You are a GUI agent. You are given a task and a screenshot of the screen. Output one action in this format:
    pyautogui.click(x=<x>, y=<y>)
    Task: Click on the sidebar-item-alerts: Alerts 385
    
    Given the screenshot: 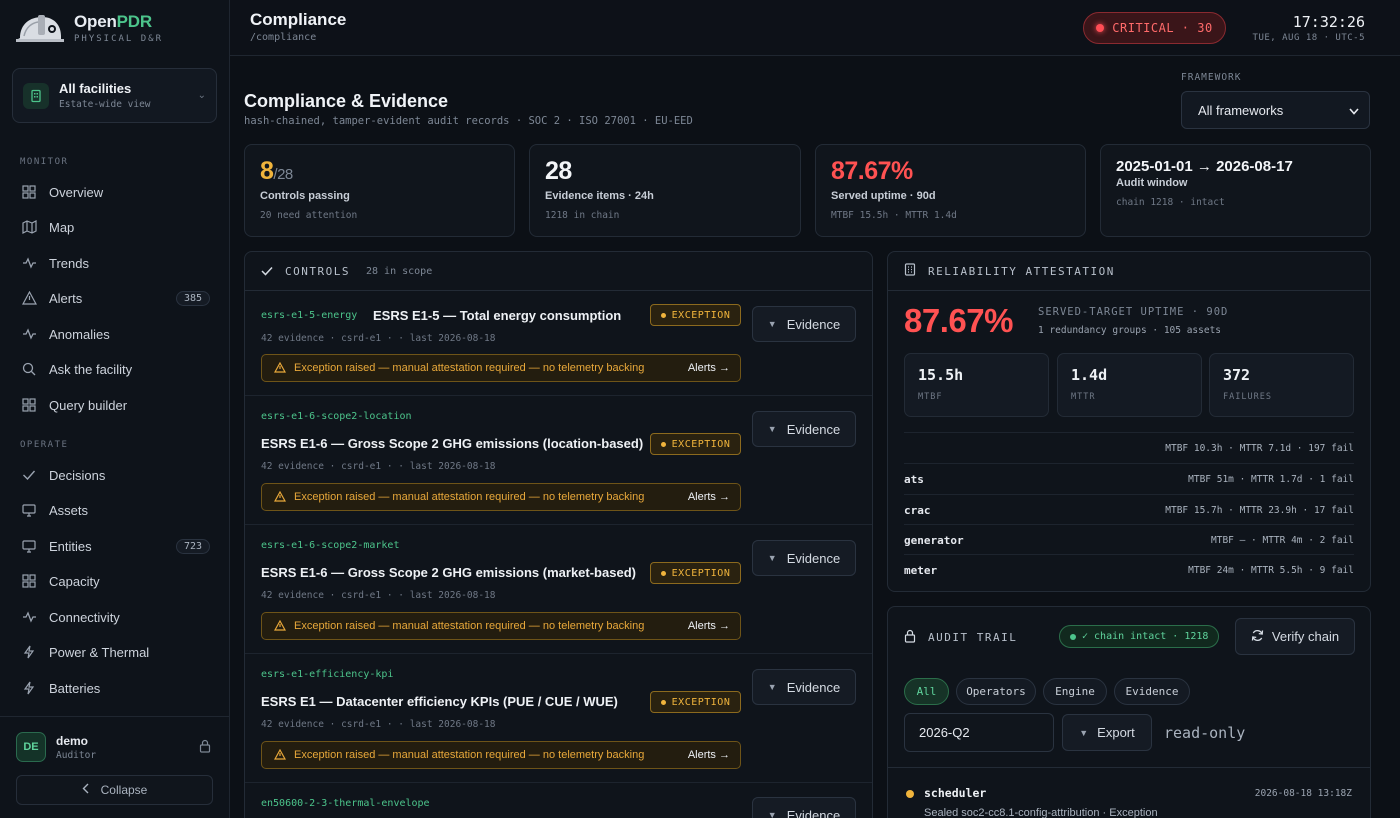 What is the action you would take?
    pyautogui.click(x=115, y=298)
    